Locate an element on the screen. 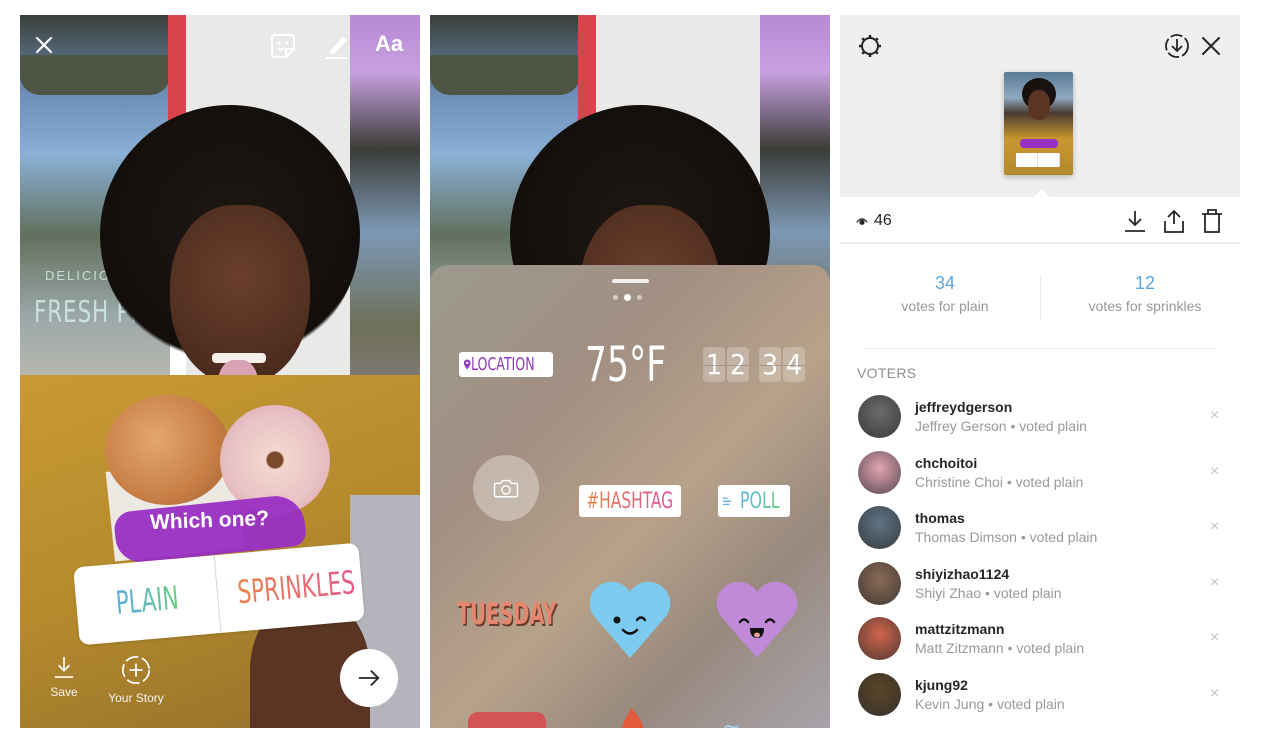  download-circle-icon is located at coordinates (1177, 46).